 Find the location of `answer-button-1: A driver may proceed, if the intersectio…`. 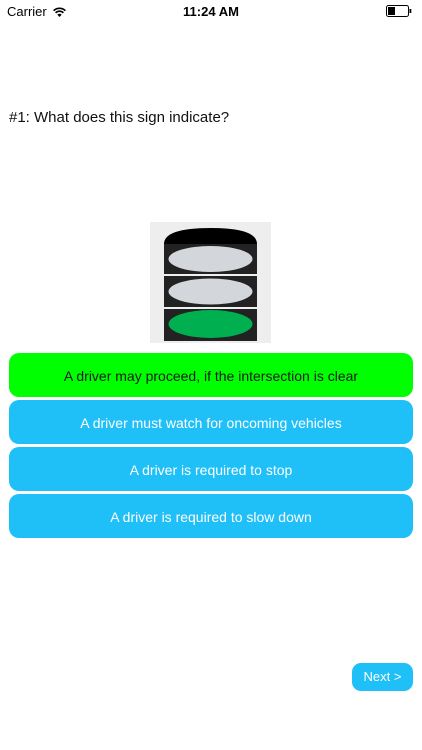

answer-button-1: A driver may proceed, if the intersectio… is located at coordinates (211, 375).